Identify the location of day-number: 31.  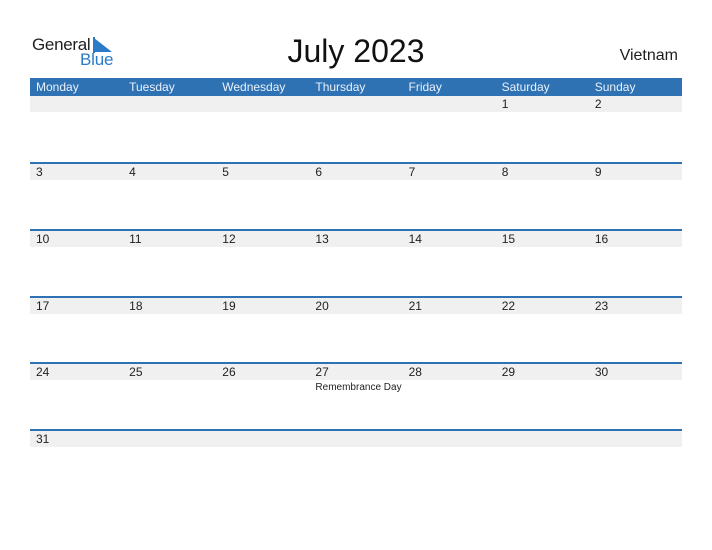
(43, 439).